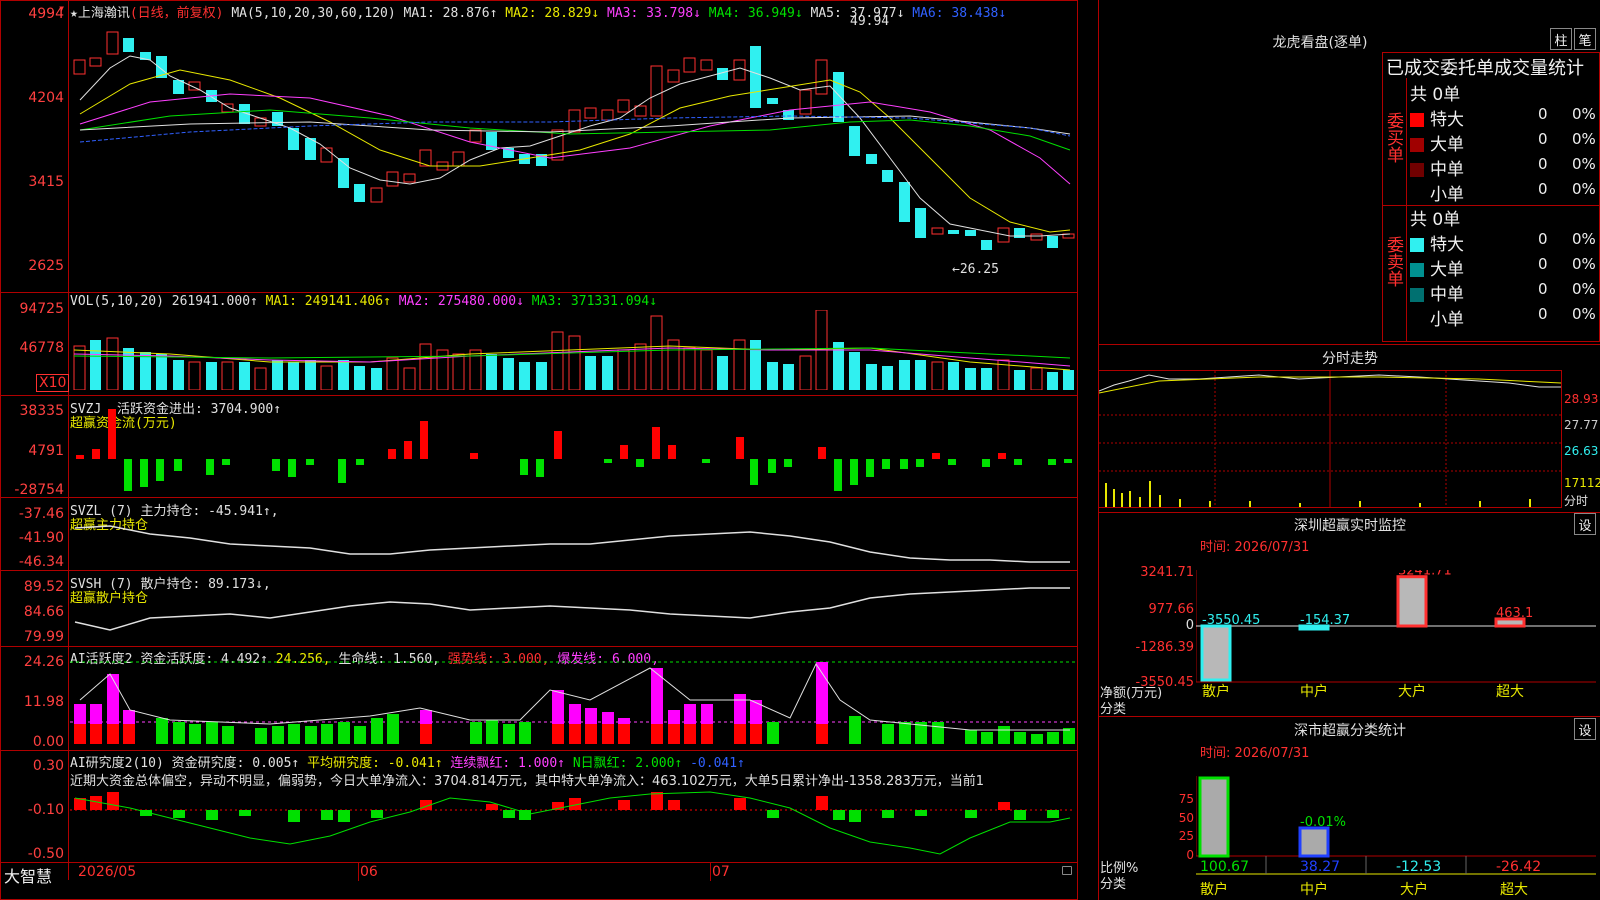 The image size is (1600, 900). What do you see at coordinates (1437, 292) in the screenshot?
I see `sell-row-2: 中单` at bounding box center [1437, 292].